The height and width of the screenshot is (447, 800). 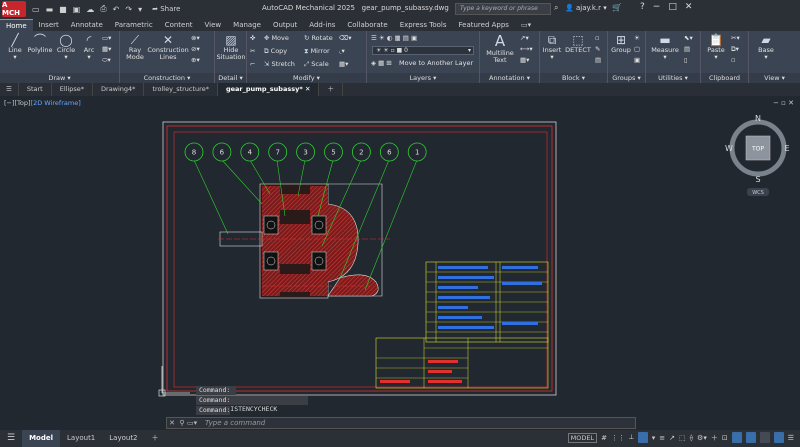 What do you see at coordinates (500, 48) in the screenshot?
I see `multiline-text-button: A Multiline Text` at bounding box center [500, 48].